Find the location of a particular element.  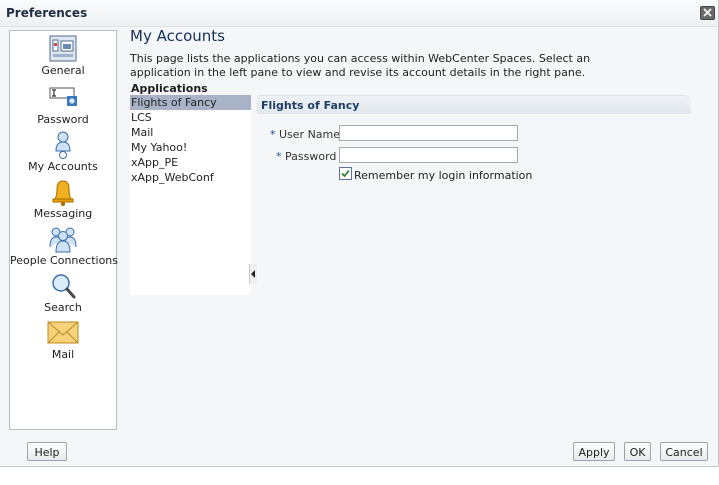

dialog-titlebar: Preferences is located at coordinates (359, 13).